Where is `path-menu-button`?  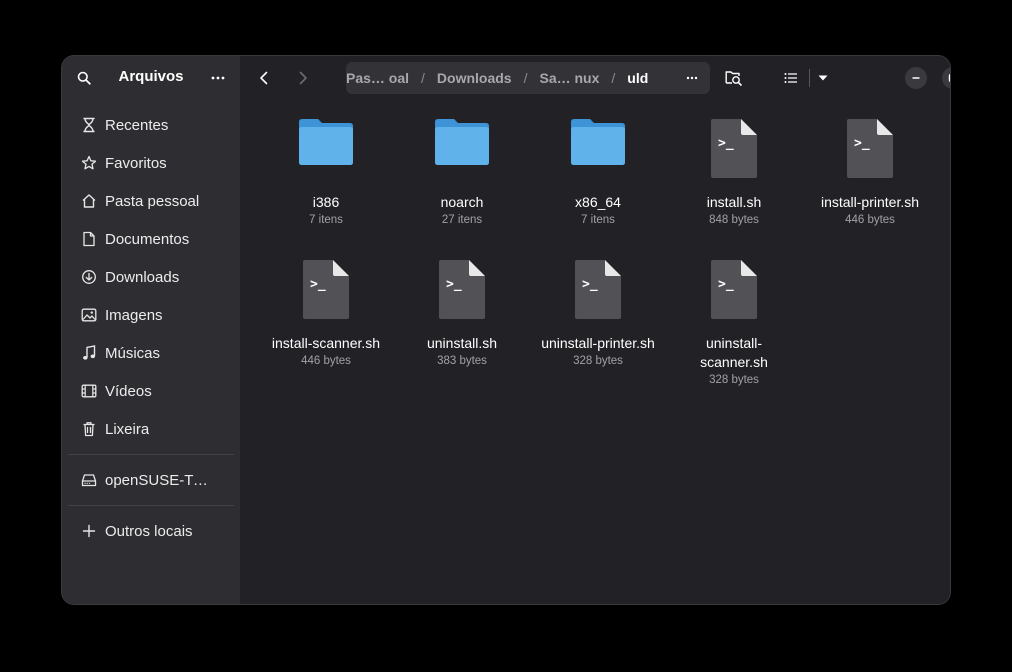 path-menu-button is located at coordinates (692, 78).